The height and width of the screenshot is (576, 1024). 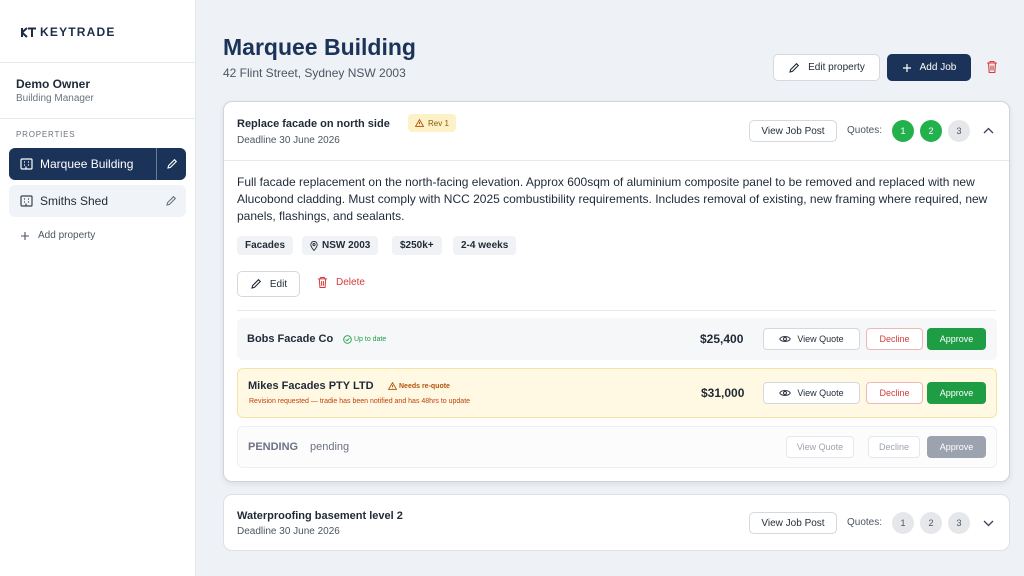 What do you see at coordinates (78, 32) in the screenshot?
I see `logo-text: KEYTRADE` at bounding box center [78, 32].